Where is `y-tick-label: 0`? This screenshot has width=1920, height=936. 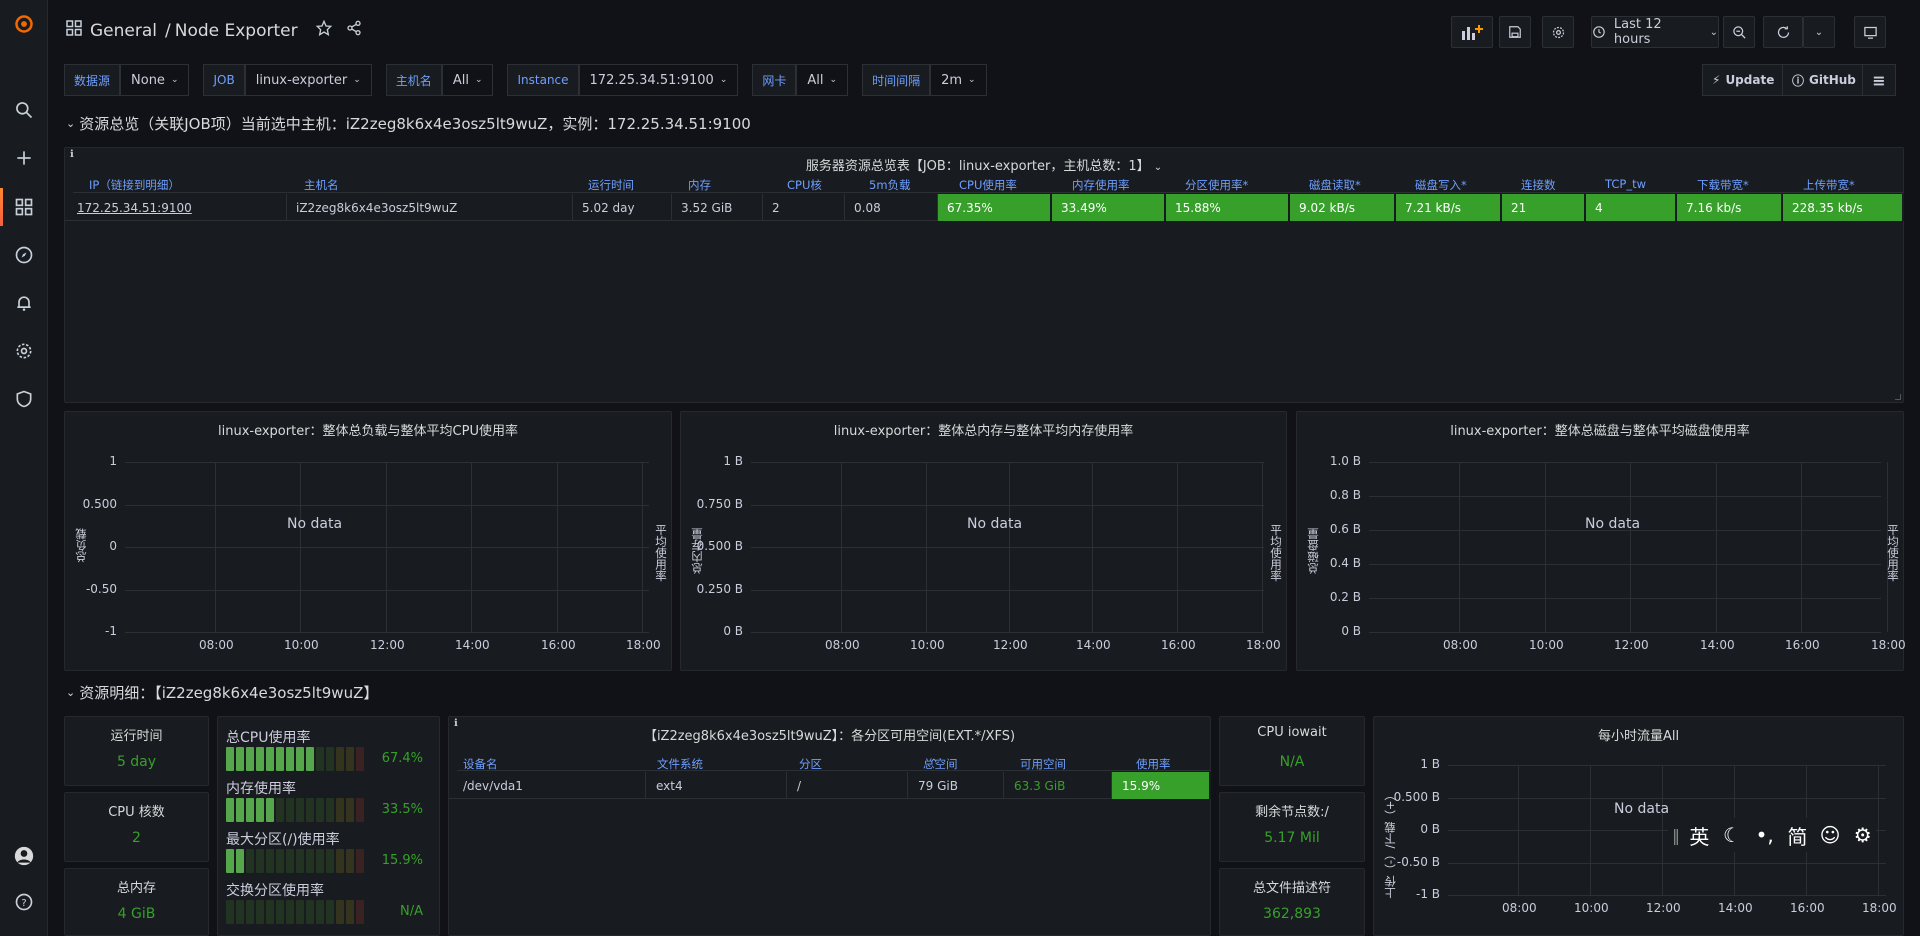
y-tick-label: 0 is located at coordinates (113, 546).